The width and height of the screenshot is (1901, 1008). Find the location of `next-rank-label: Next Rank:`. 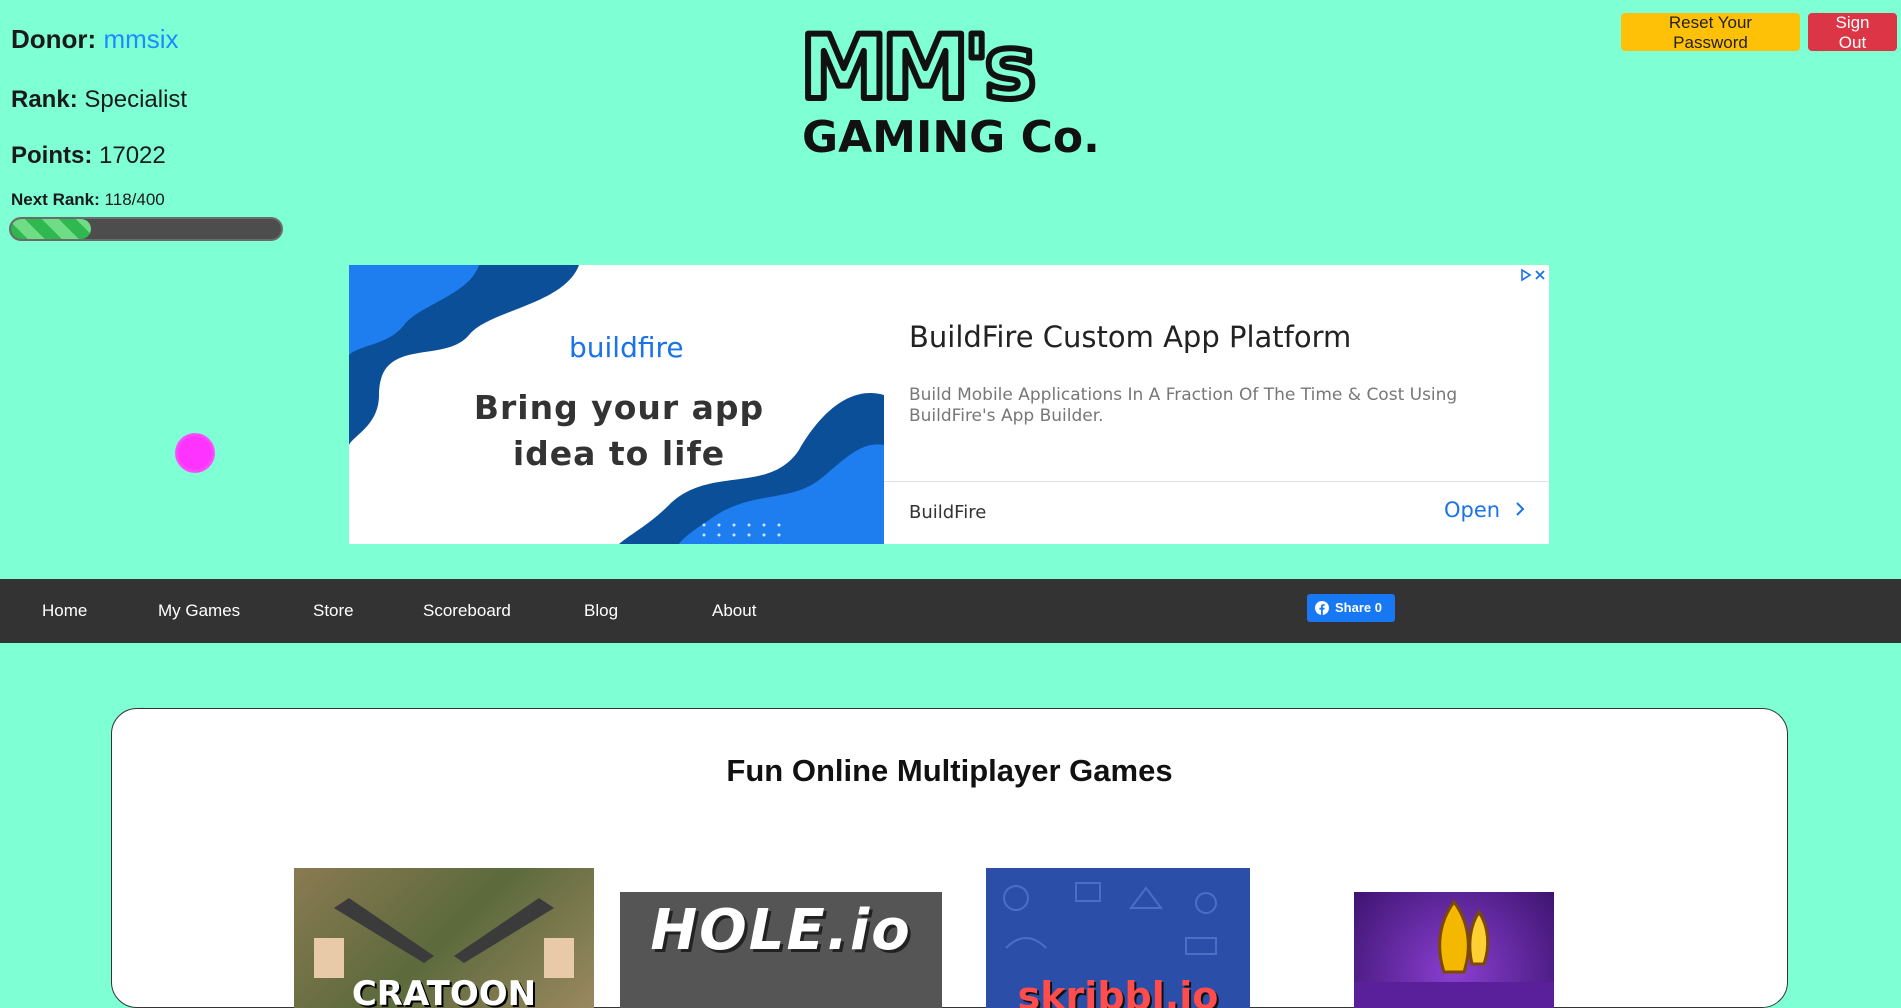

next-rank-label: Next Rank: is located at coordinates (55, 199).